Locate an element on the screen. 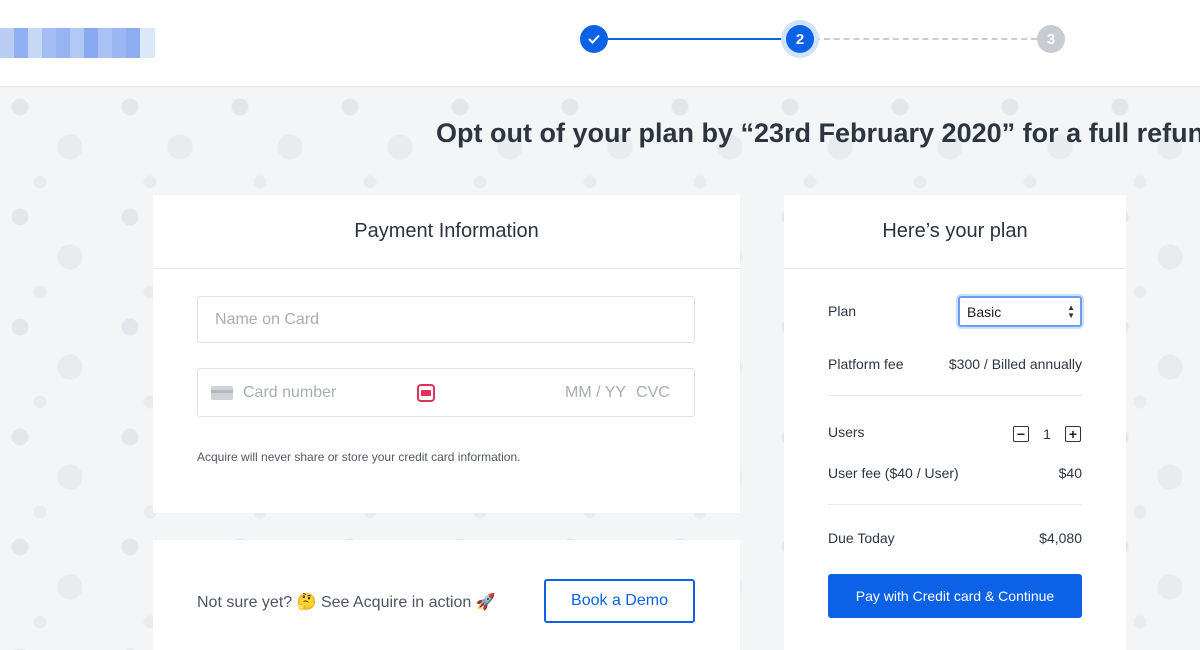  plan-label: Plan is located at coordinates (842, 311).